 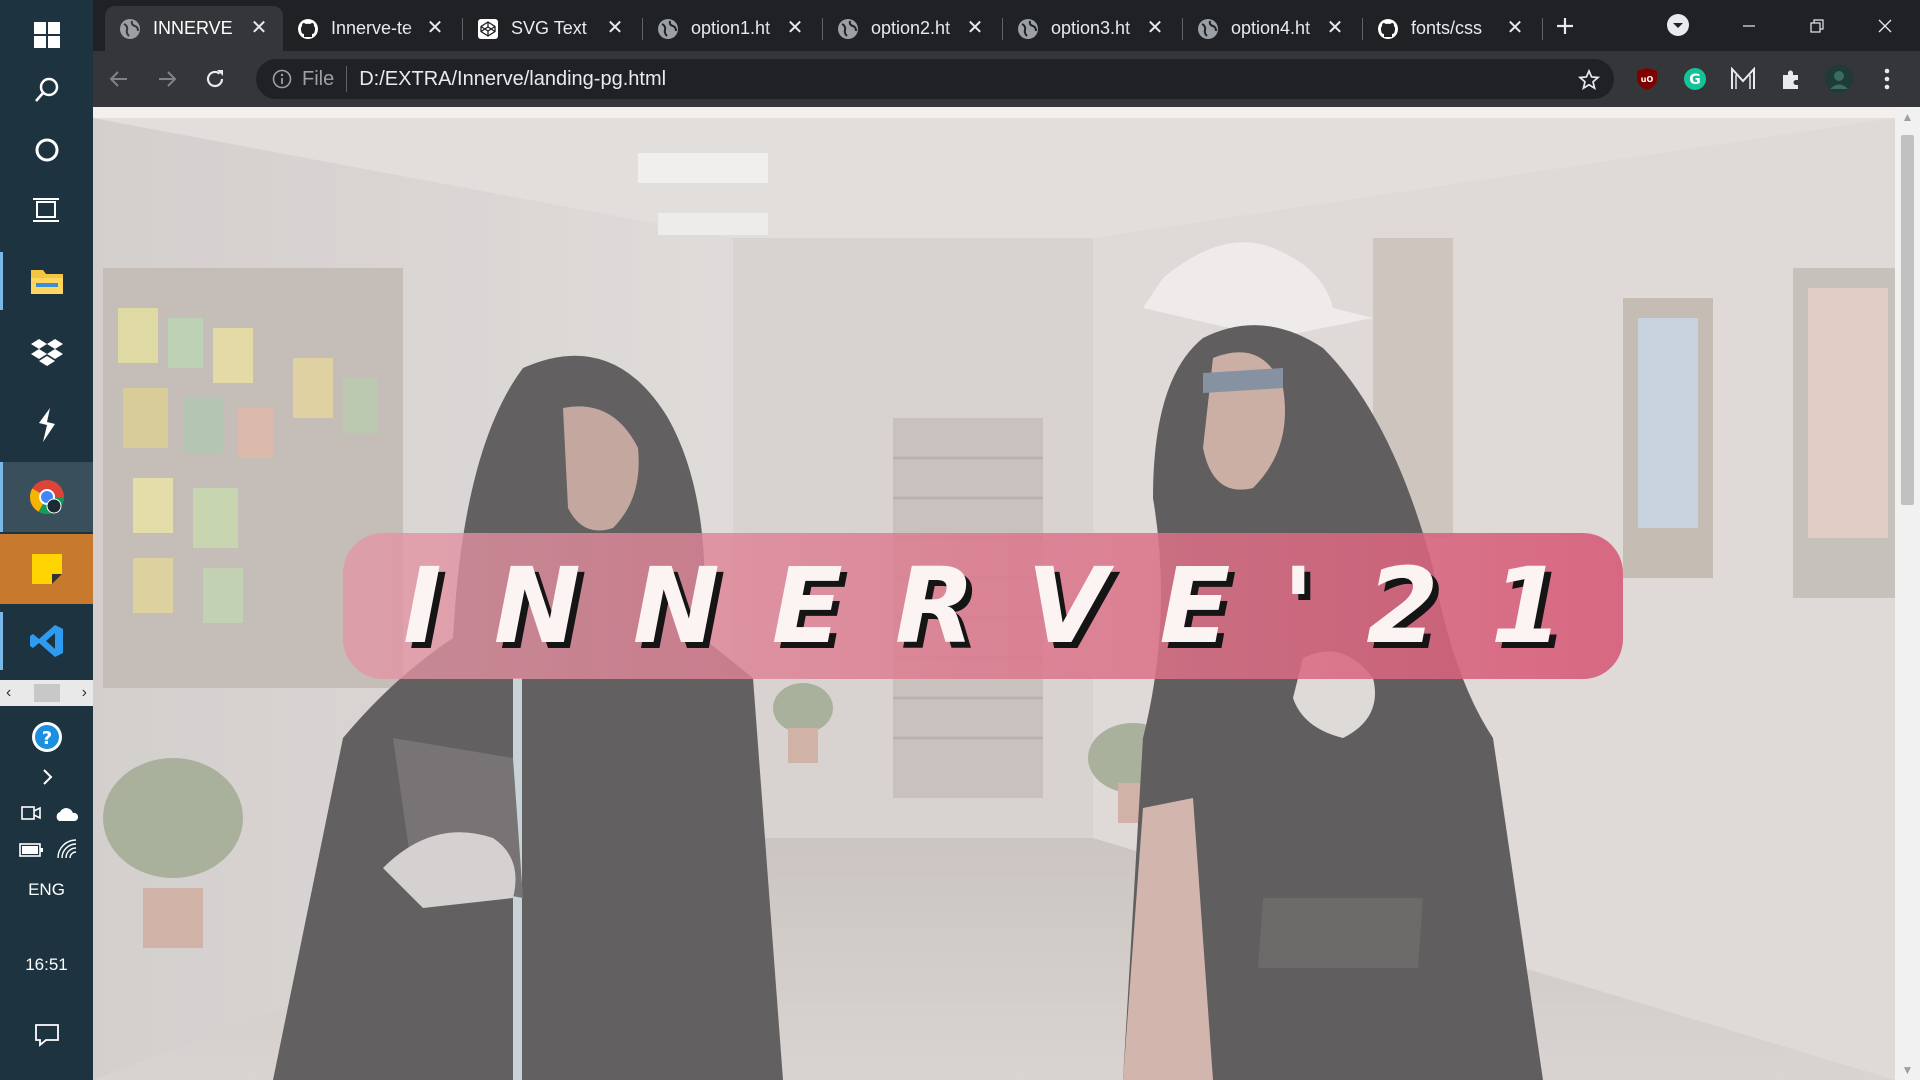 I want to click on wifi-icon, so click(x=67, y=851).